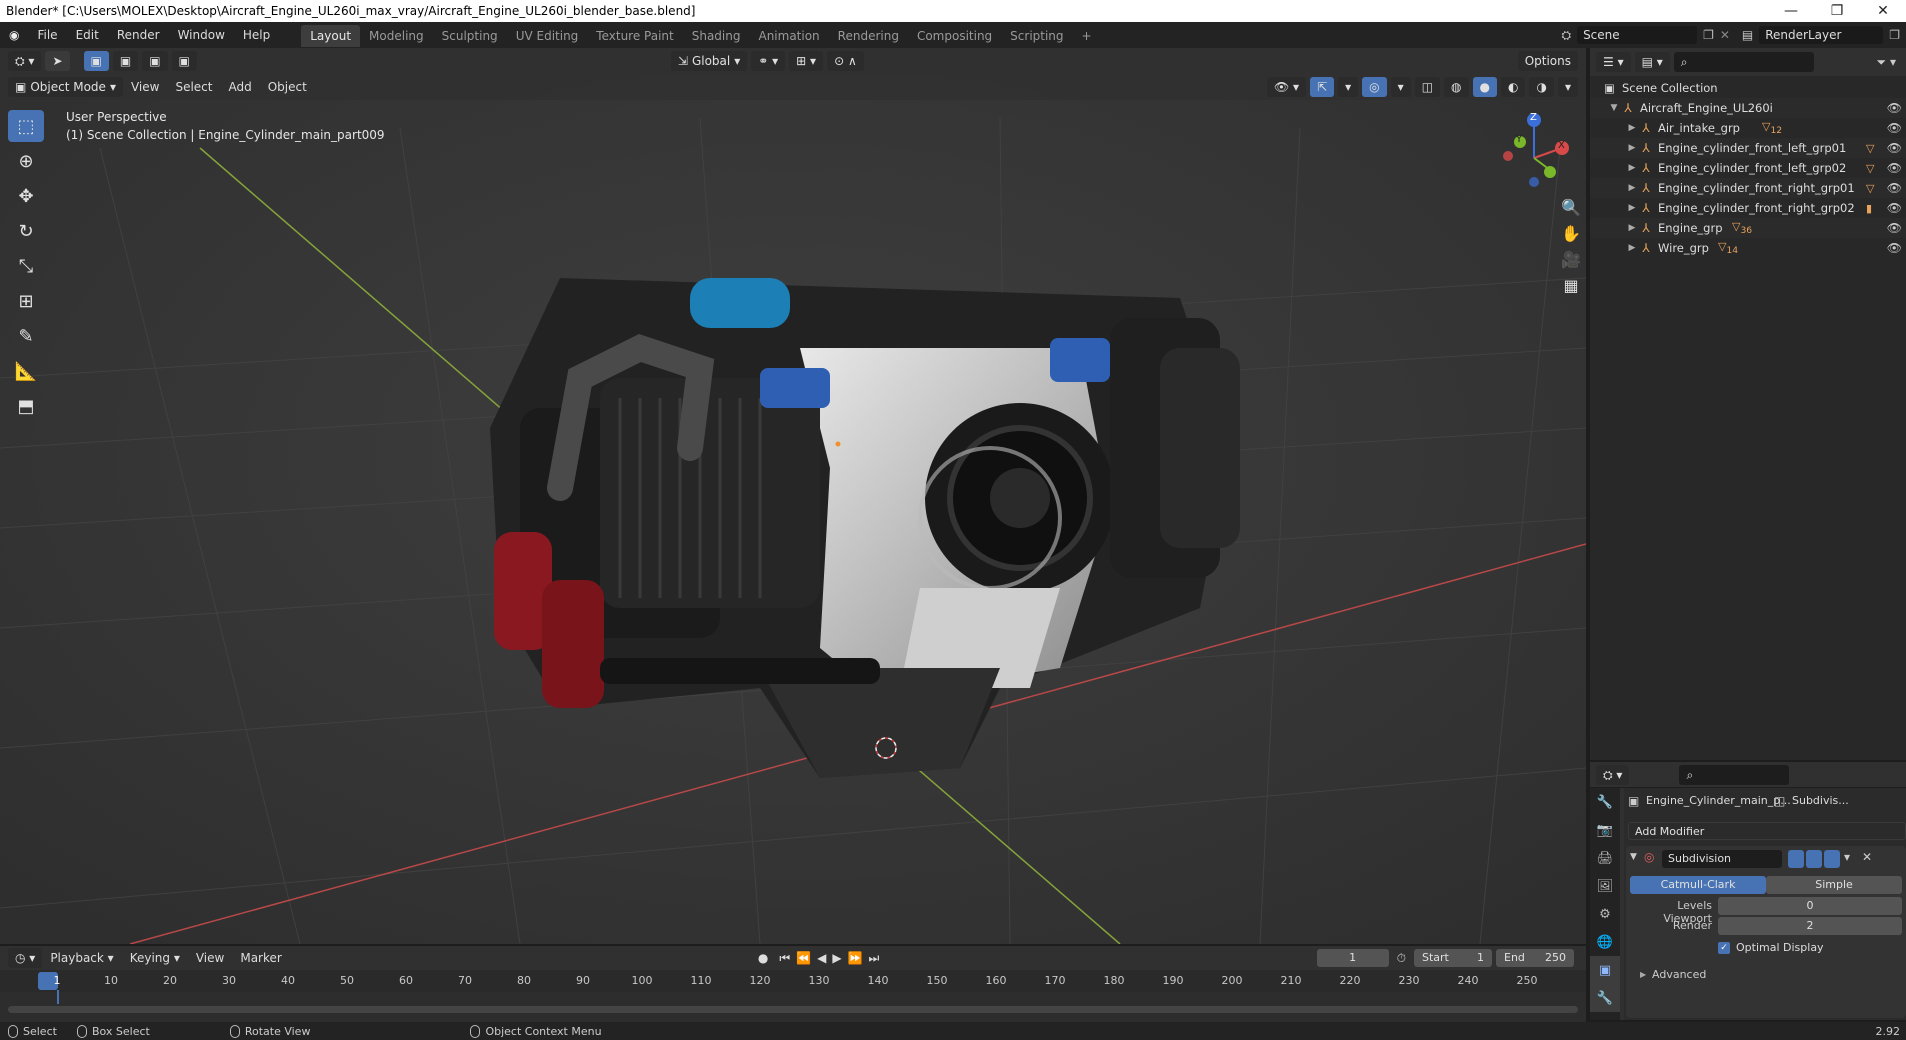  What do you see at coordinates (155, 61) in the screenshot?
I see `select-subtract-icon: ▣` at bounding box center [155, 61].